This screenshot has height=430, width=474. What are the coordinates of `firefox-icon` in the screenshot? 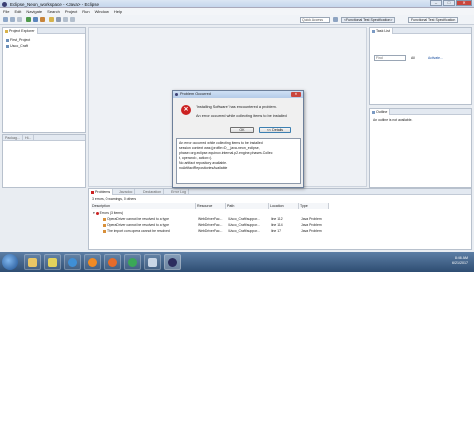 It's located at (112, 262).